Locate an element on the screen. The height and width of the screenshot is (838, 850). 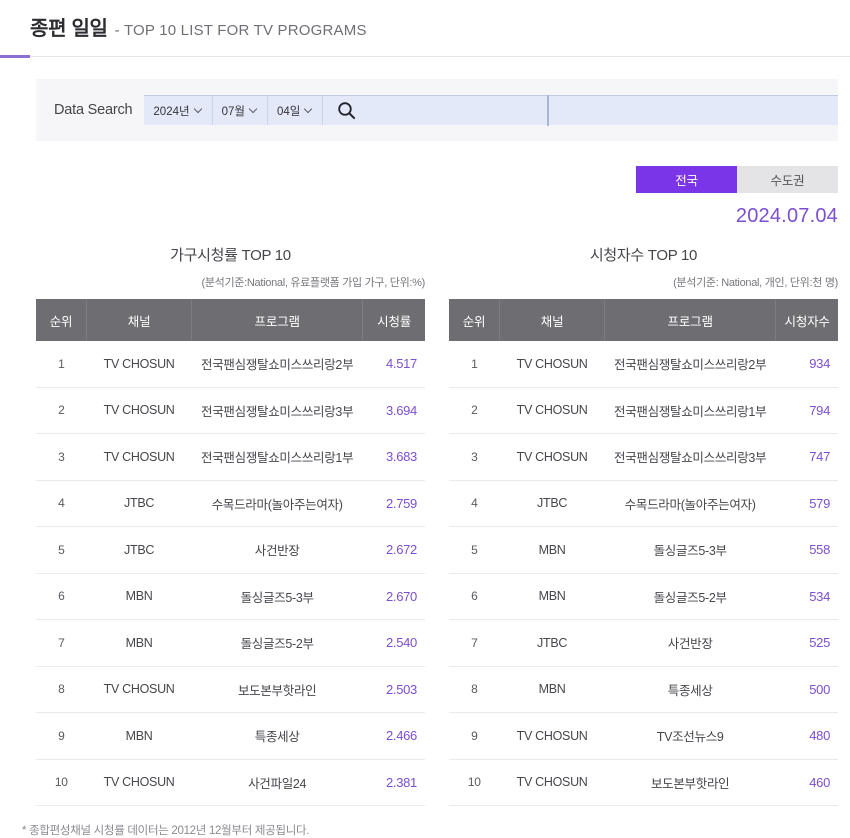
day-select: 04일 is located at coordinates (295, 110).